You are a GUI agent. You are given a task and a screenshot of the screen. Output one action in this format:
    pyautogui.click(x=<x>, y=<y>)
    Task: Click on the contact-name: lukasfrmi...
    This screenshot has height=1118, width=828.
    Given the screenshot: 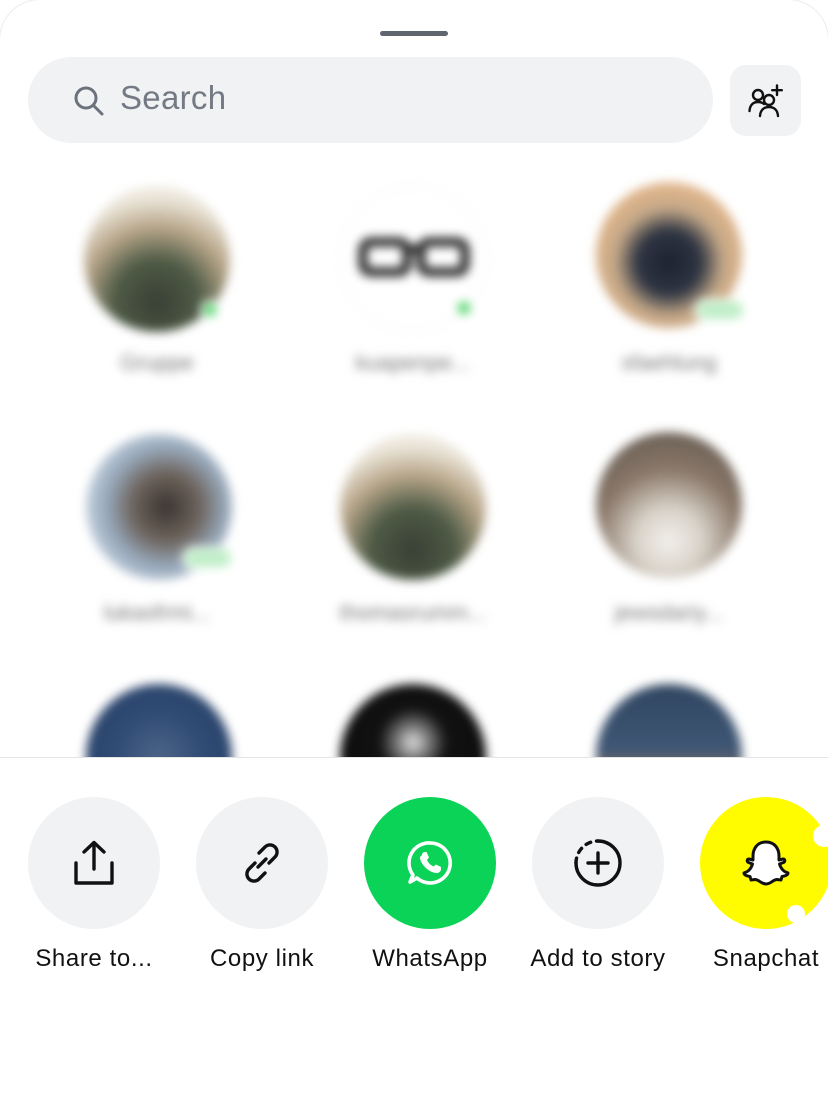 What is the action you would take?
    pyautogui.click(x=157, y=612)
    